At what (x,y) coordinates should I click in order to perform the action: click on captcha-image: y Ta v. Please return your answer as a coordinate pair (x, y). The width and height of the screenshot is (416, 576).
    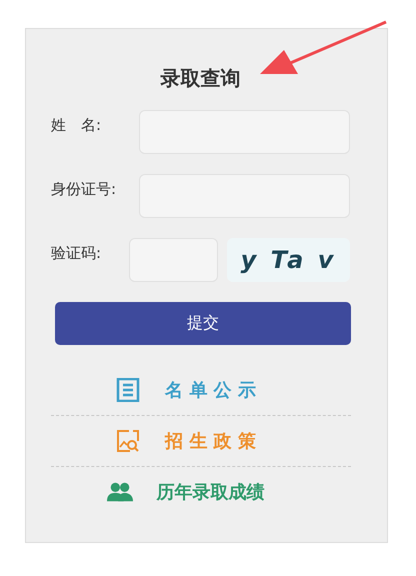
    Looking at the image, I should click on (288, 260).